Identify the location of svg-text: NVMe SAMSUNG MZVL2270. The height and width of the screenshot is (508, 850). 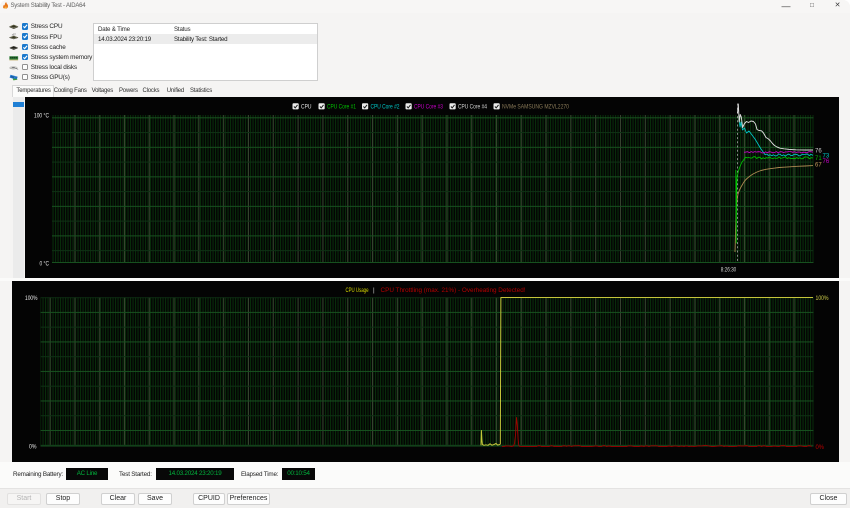
(535, 107).